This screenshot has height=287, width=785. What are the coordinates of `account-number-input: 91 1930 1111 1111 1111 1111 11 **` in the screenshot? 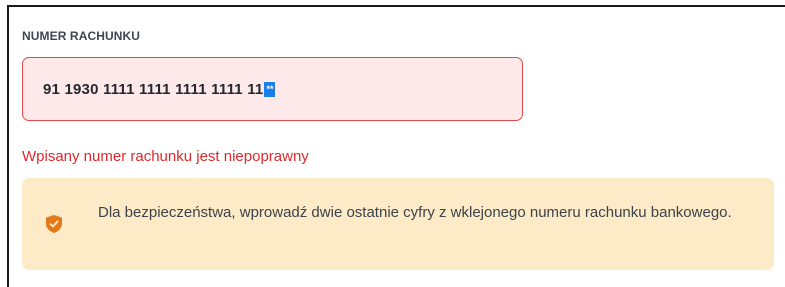 It's located at (272, 89).